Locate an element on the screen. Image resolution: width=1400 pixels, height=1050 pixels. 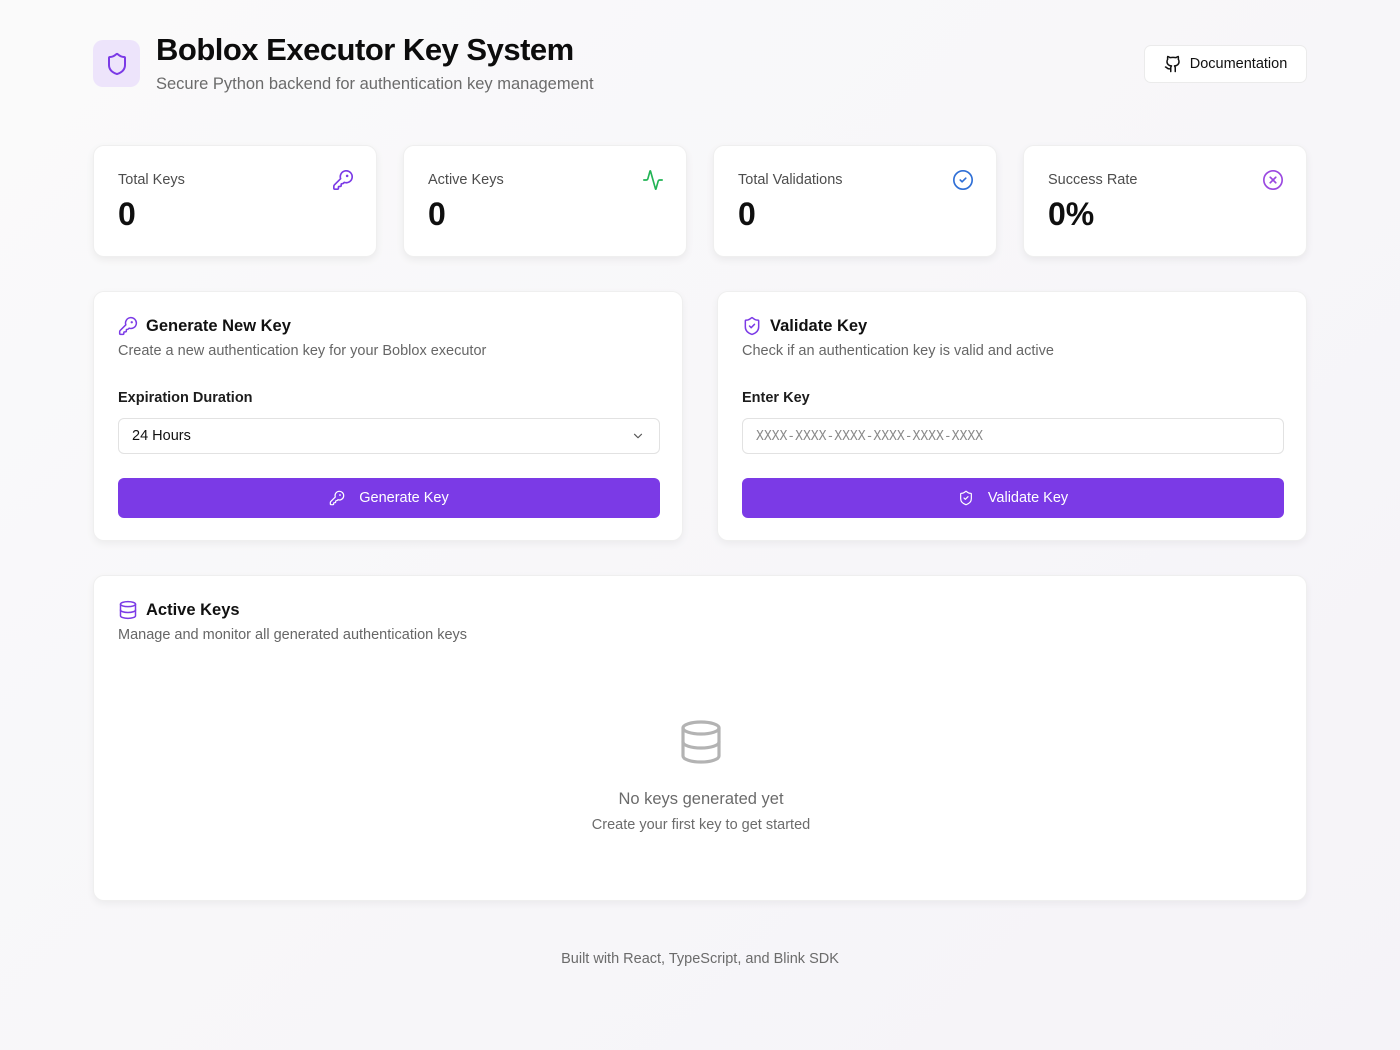
check-circle-icon is located at coordinates (963, 180).